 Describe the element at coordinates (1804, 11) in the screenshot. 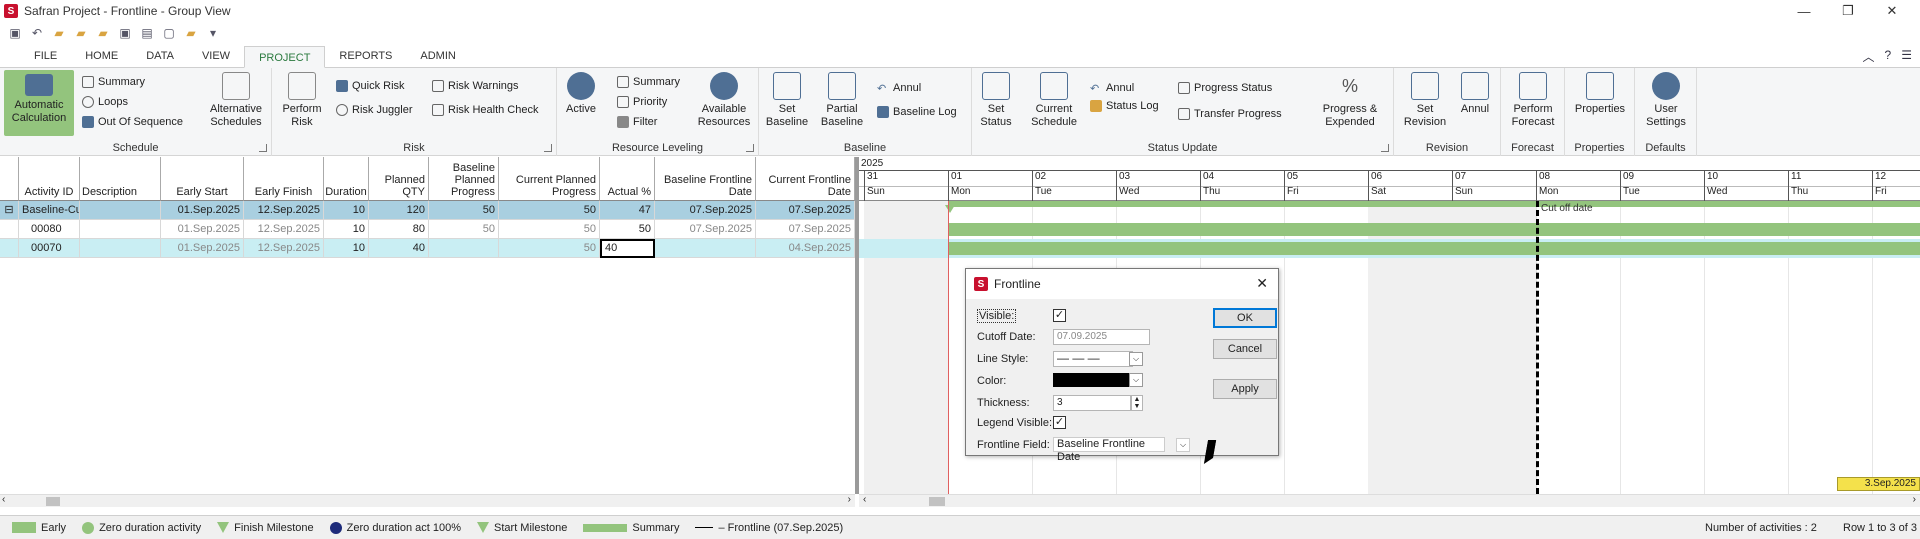

I see `minimize-icon: —` at that location.